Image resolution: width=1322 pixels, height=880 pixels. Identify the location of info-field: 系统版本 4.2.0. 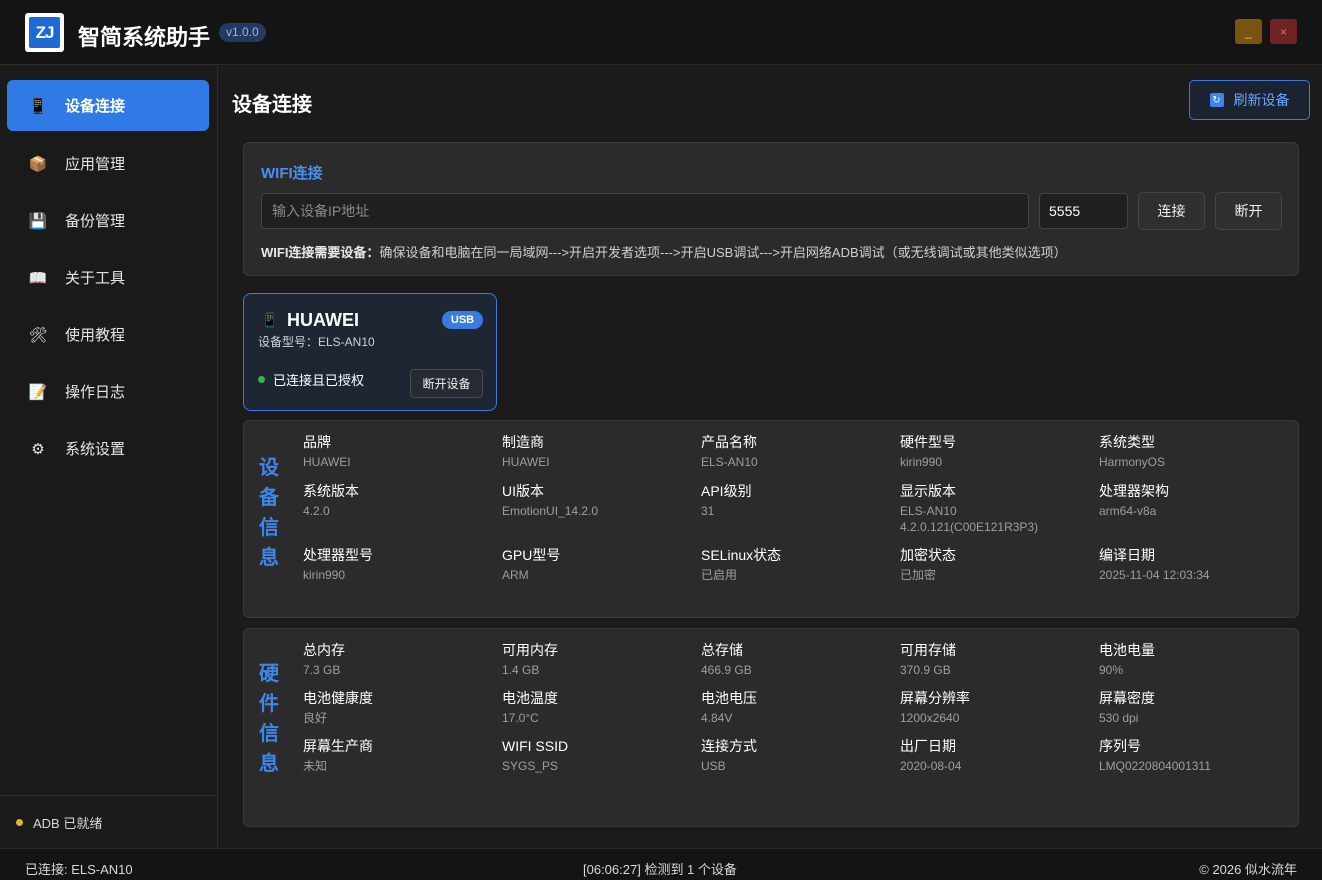
(398, 500).